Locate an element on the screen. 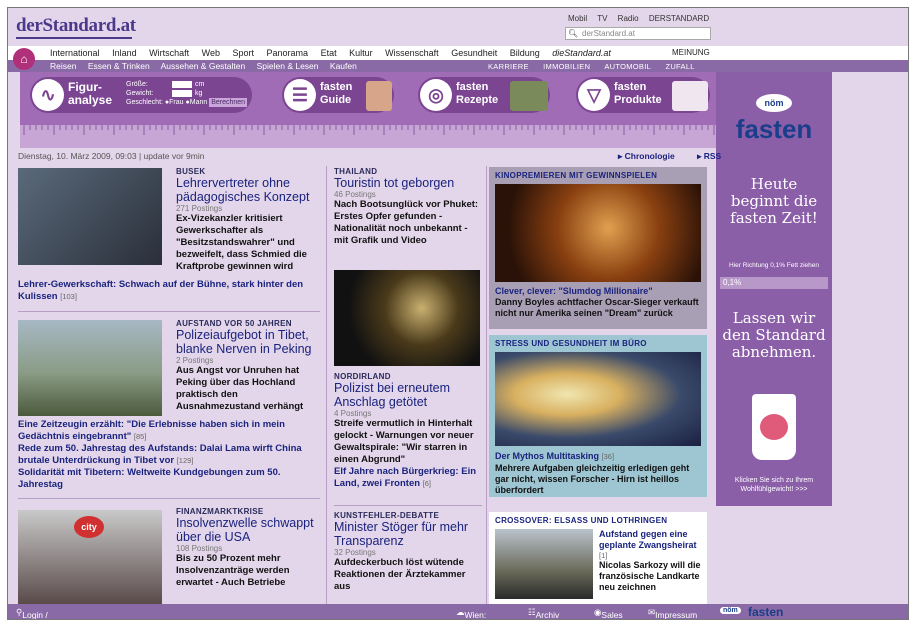 This screenshot has height=627, width=917. nav-automobil: AUTOMOBIL is located at coordinates (627, 66).